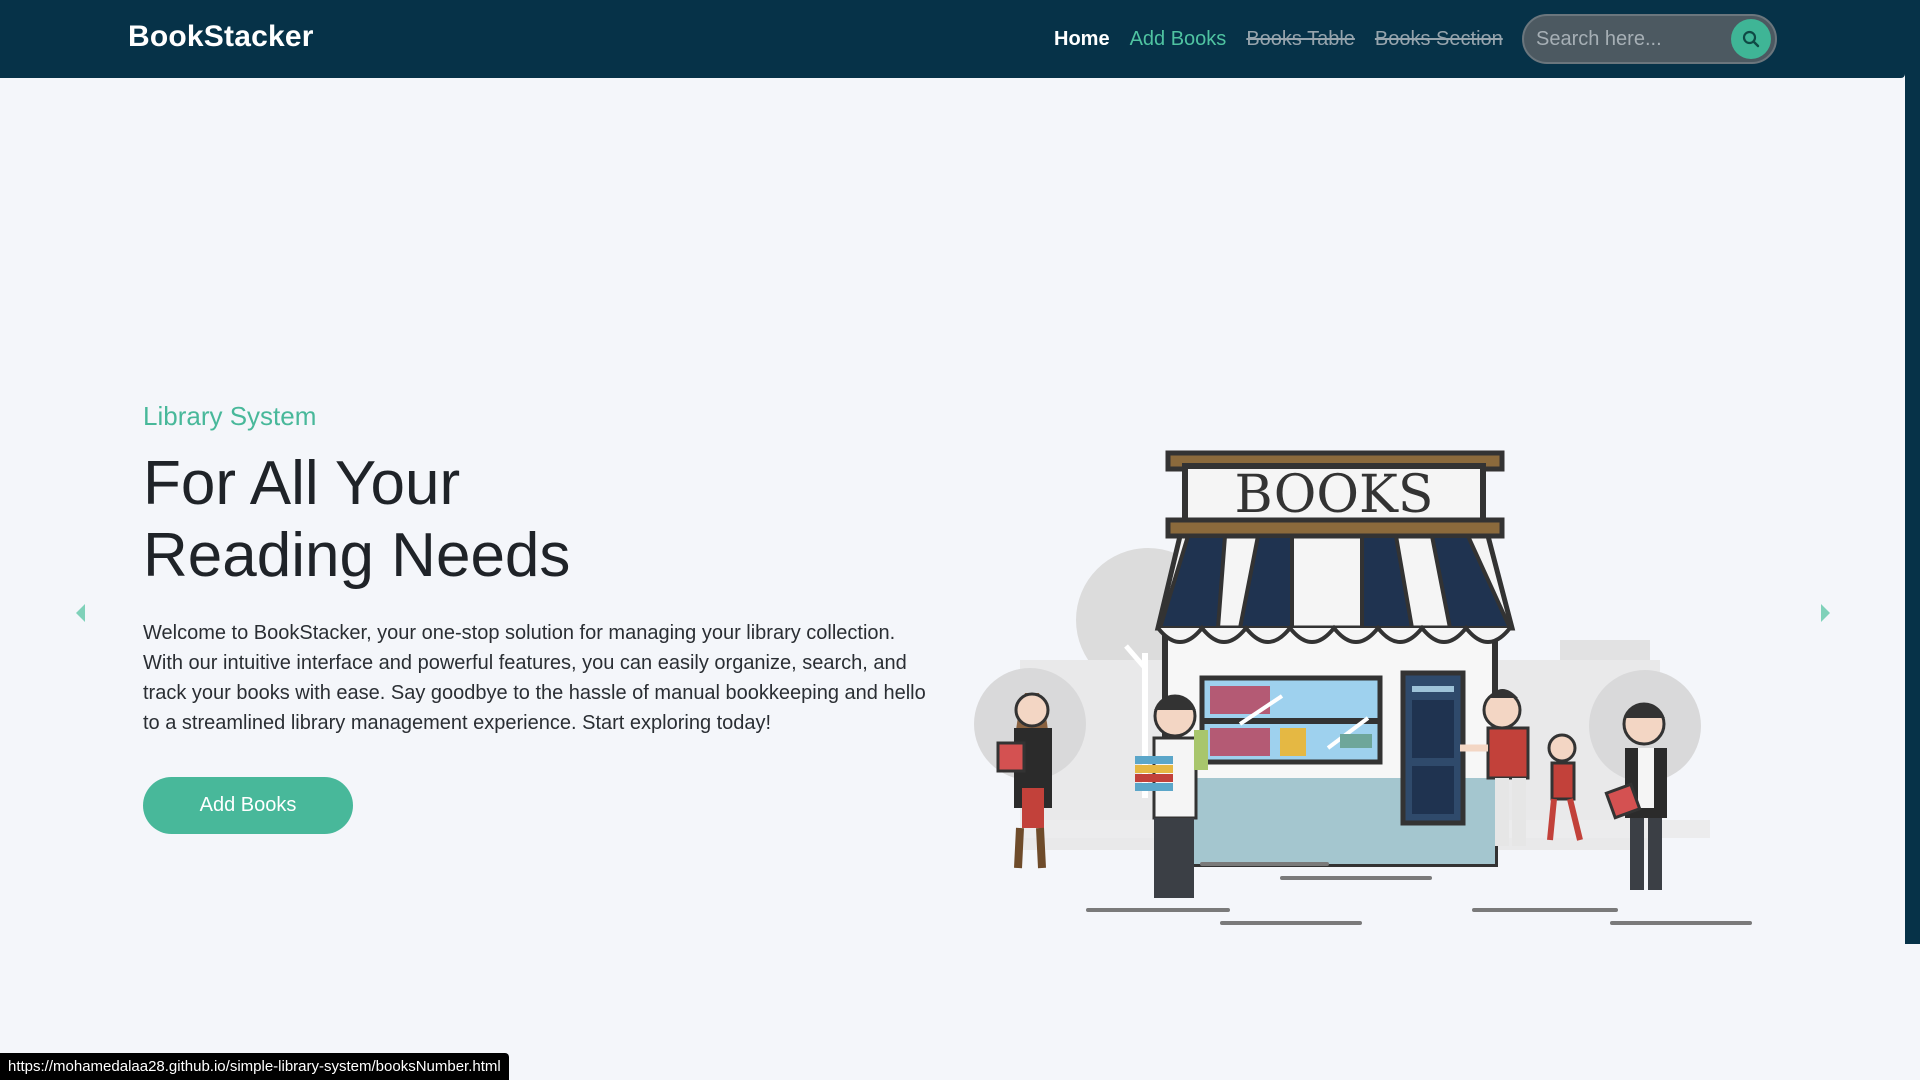  Describe the element at coordinates (1335, 588) in the screenshot. I see `awning` at that location.